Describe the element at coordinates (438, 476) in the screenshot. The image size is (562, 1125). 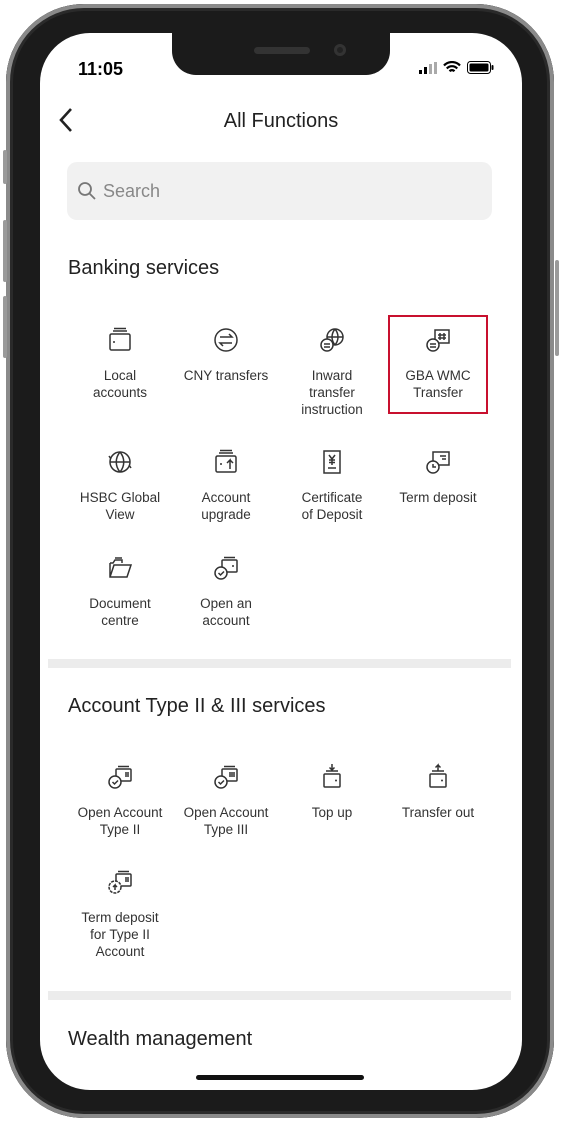
I see `function-item: Term deposit` at that location.